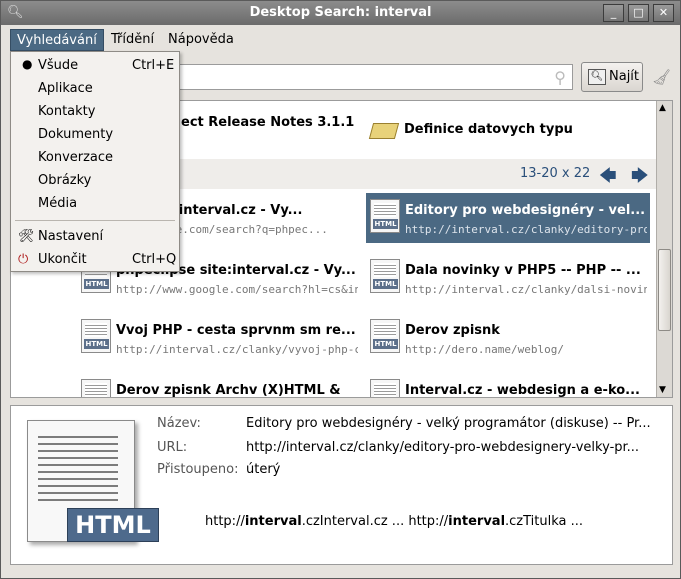 This screenshot has height=579, width=681. Describe the element at coordinates (555, 173) in the screenshot. I see `page-range: 13-20 x 22` at that location.